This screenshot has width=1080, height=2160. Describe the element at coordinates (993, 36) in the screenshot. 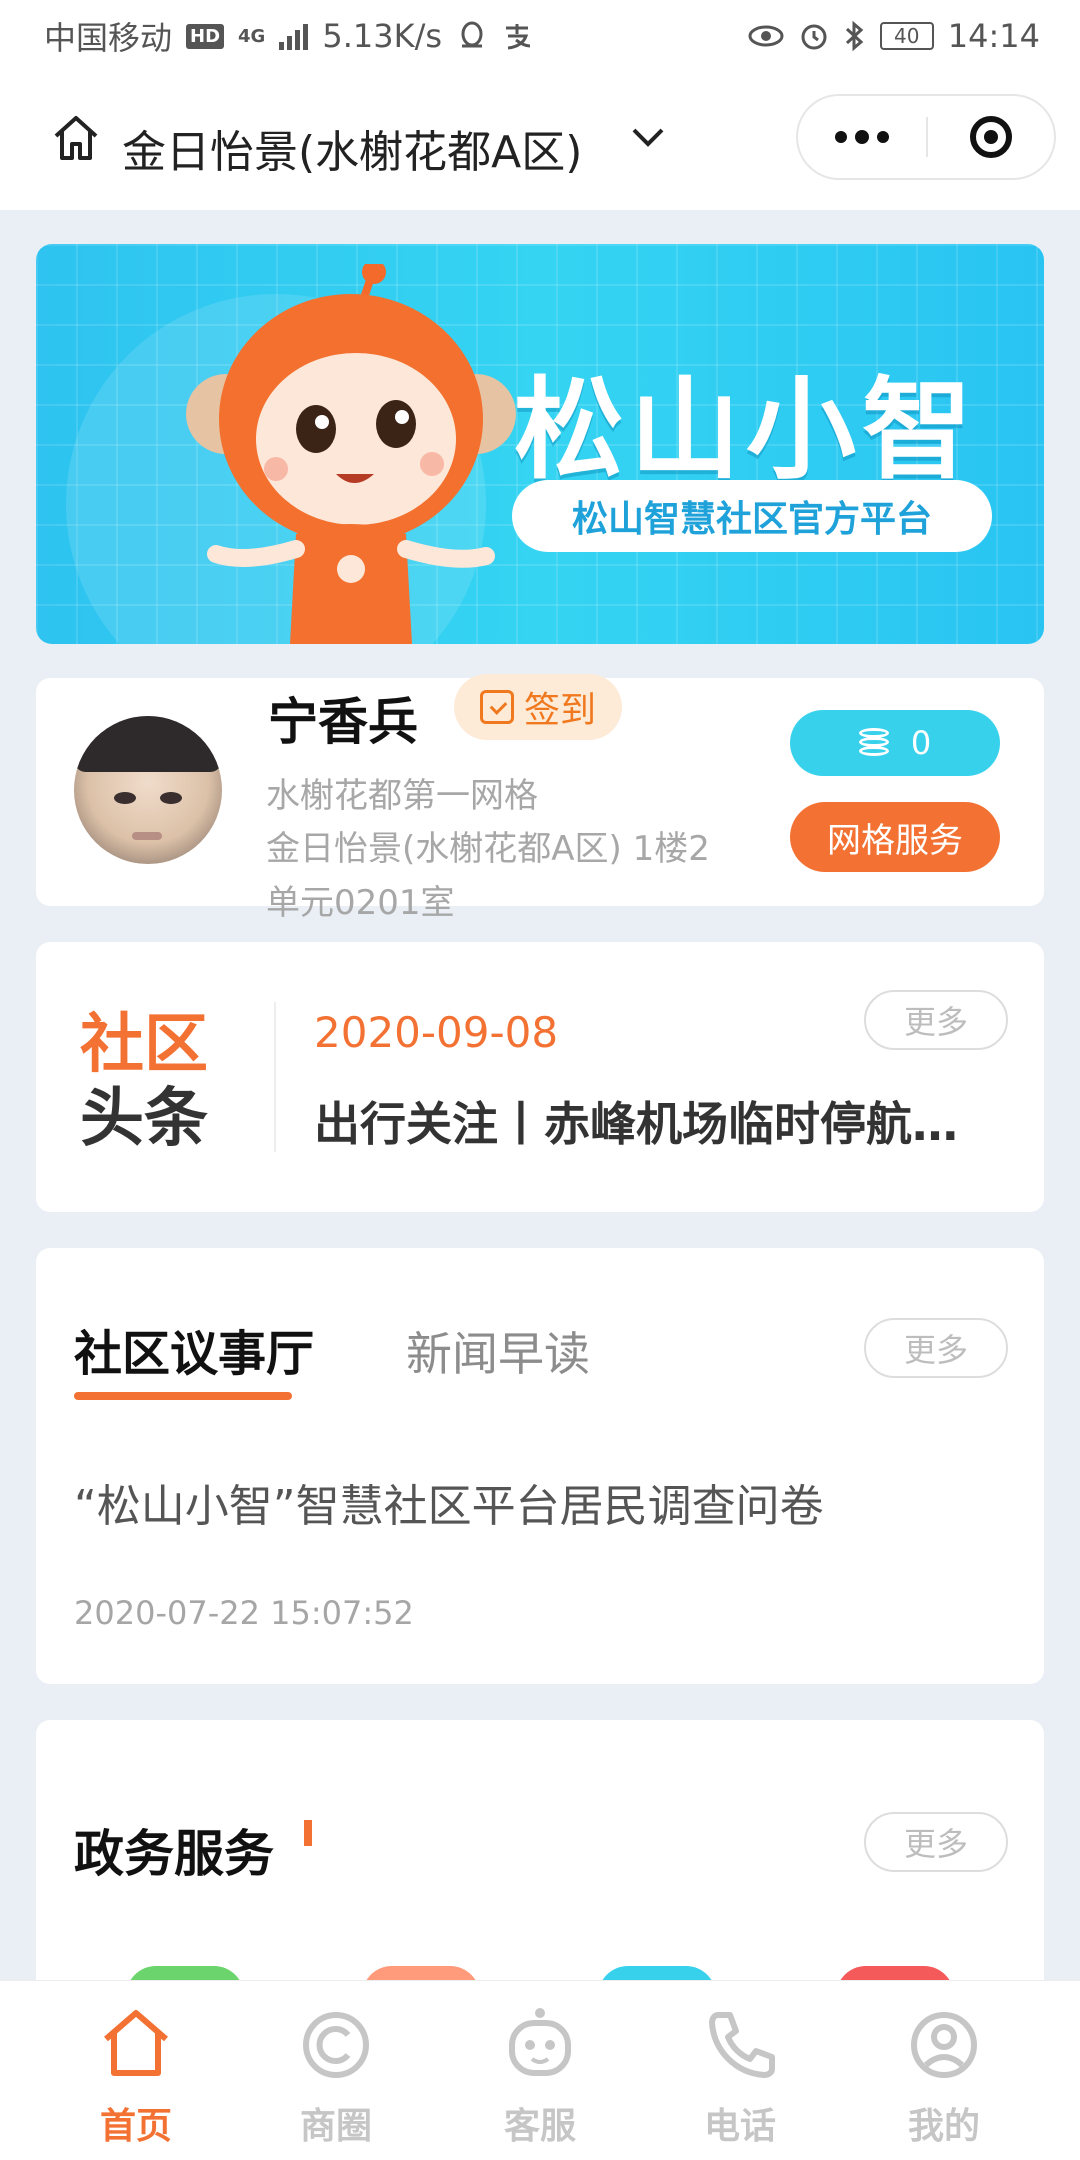

I see `clock: 14:14` at that location.